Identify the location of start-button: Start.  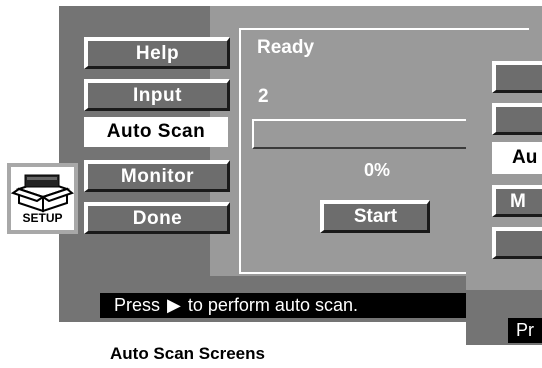
(375, 216).